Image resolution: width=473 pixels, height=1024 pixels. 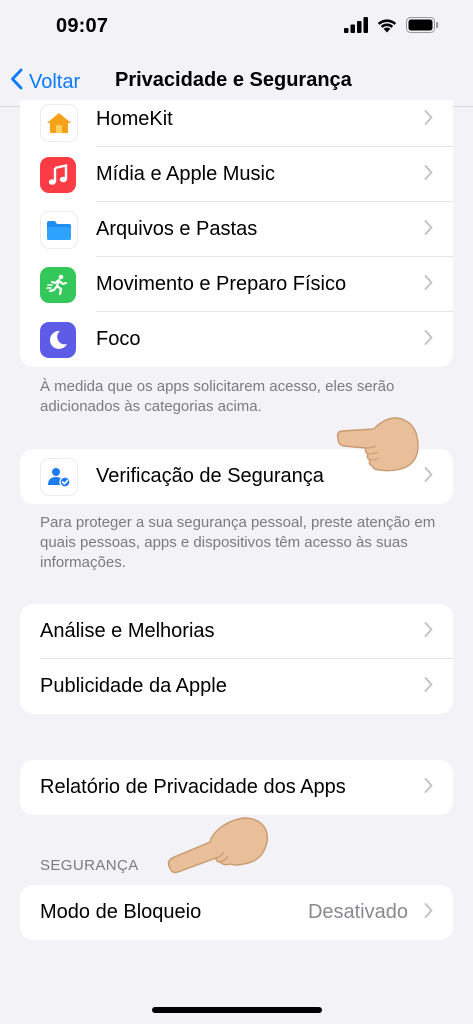 I want to click on list-item-label: Movimento e Preparo Físico, so click(x=221, y=284).